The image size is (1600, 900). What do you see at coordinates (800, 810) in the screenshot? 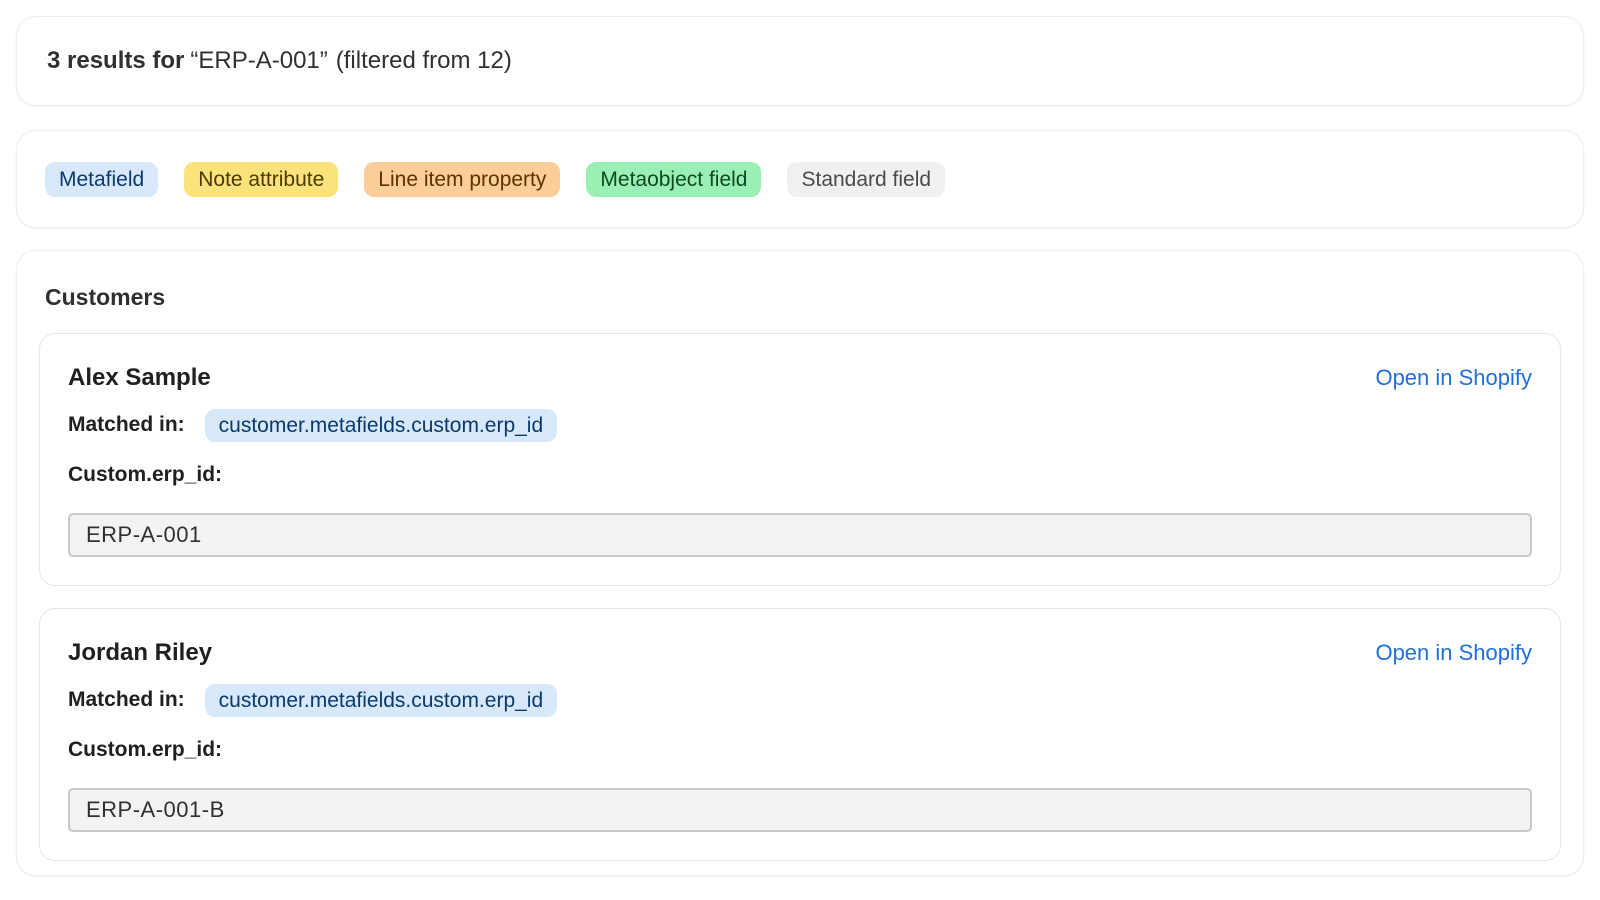
I see `field-value-box: ERP-A-001-B` at bounding box center [800, 810].